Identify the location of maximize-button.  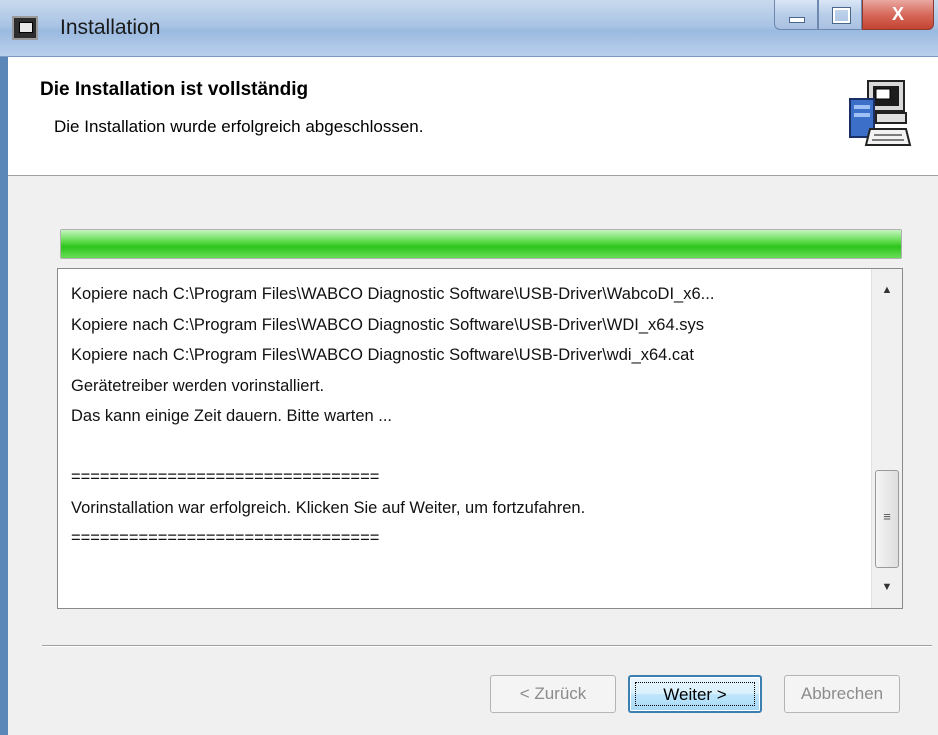
(840, 15).